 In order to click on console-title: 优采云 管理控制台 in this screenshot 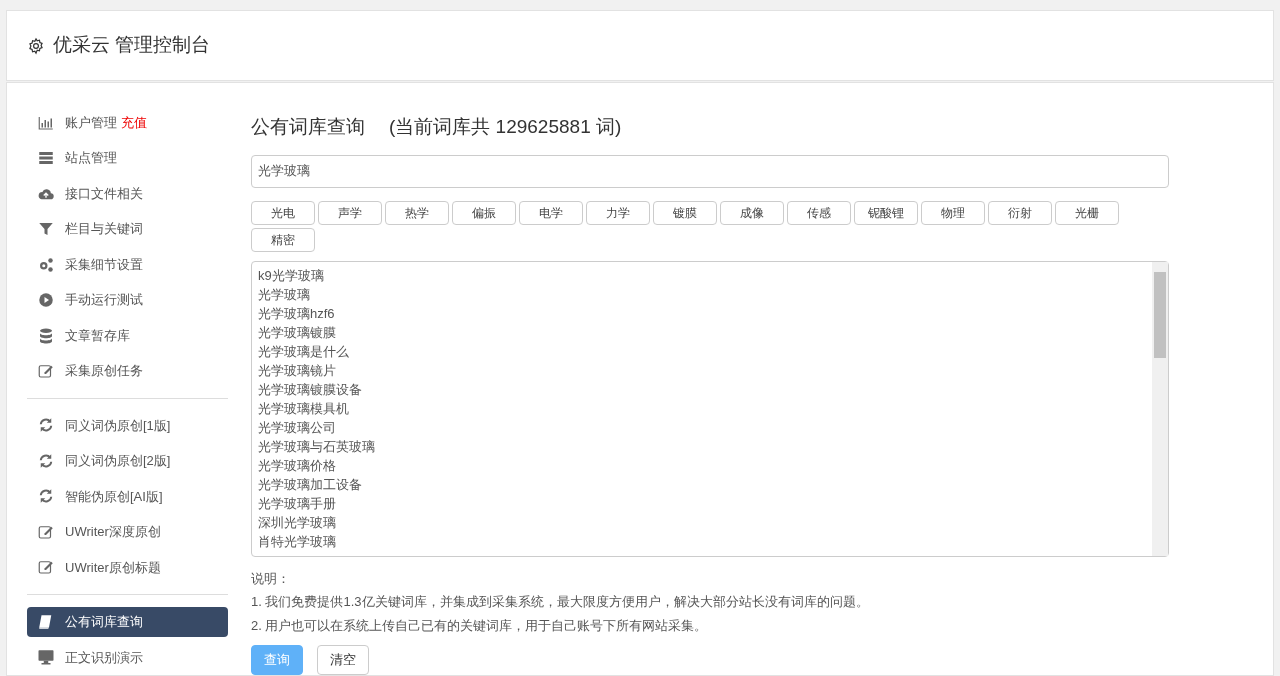, I will do `click(132, 45)`.